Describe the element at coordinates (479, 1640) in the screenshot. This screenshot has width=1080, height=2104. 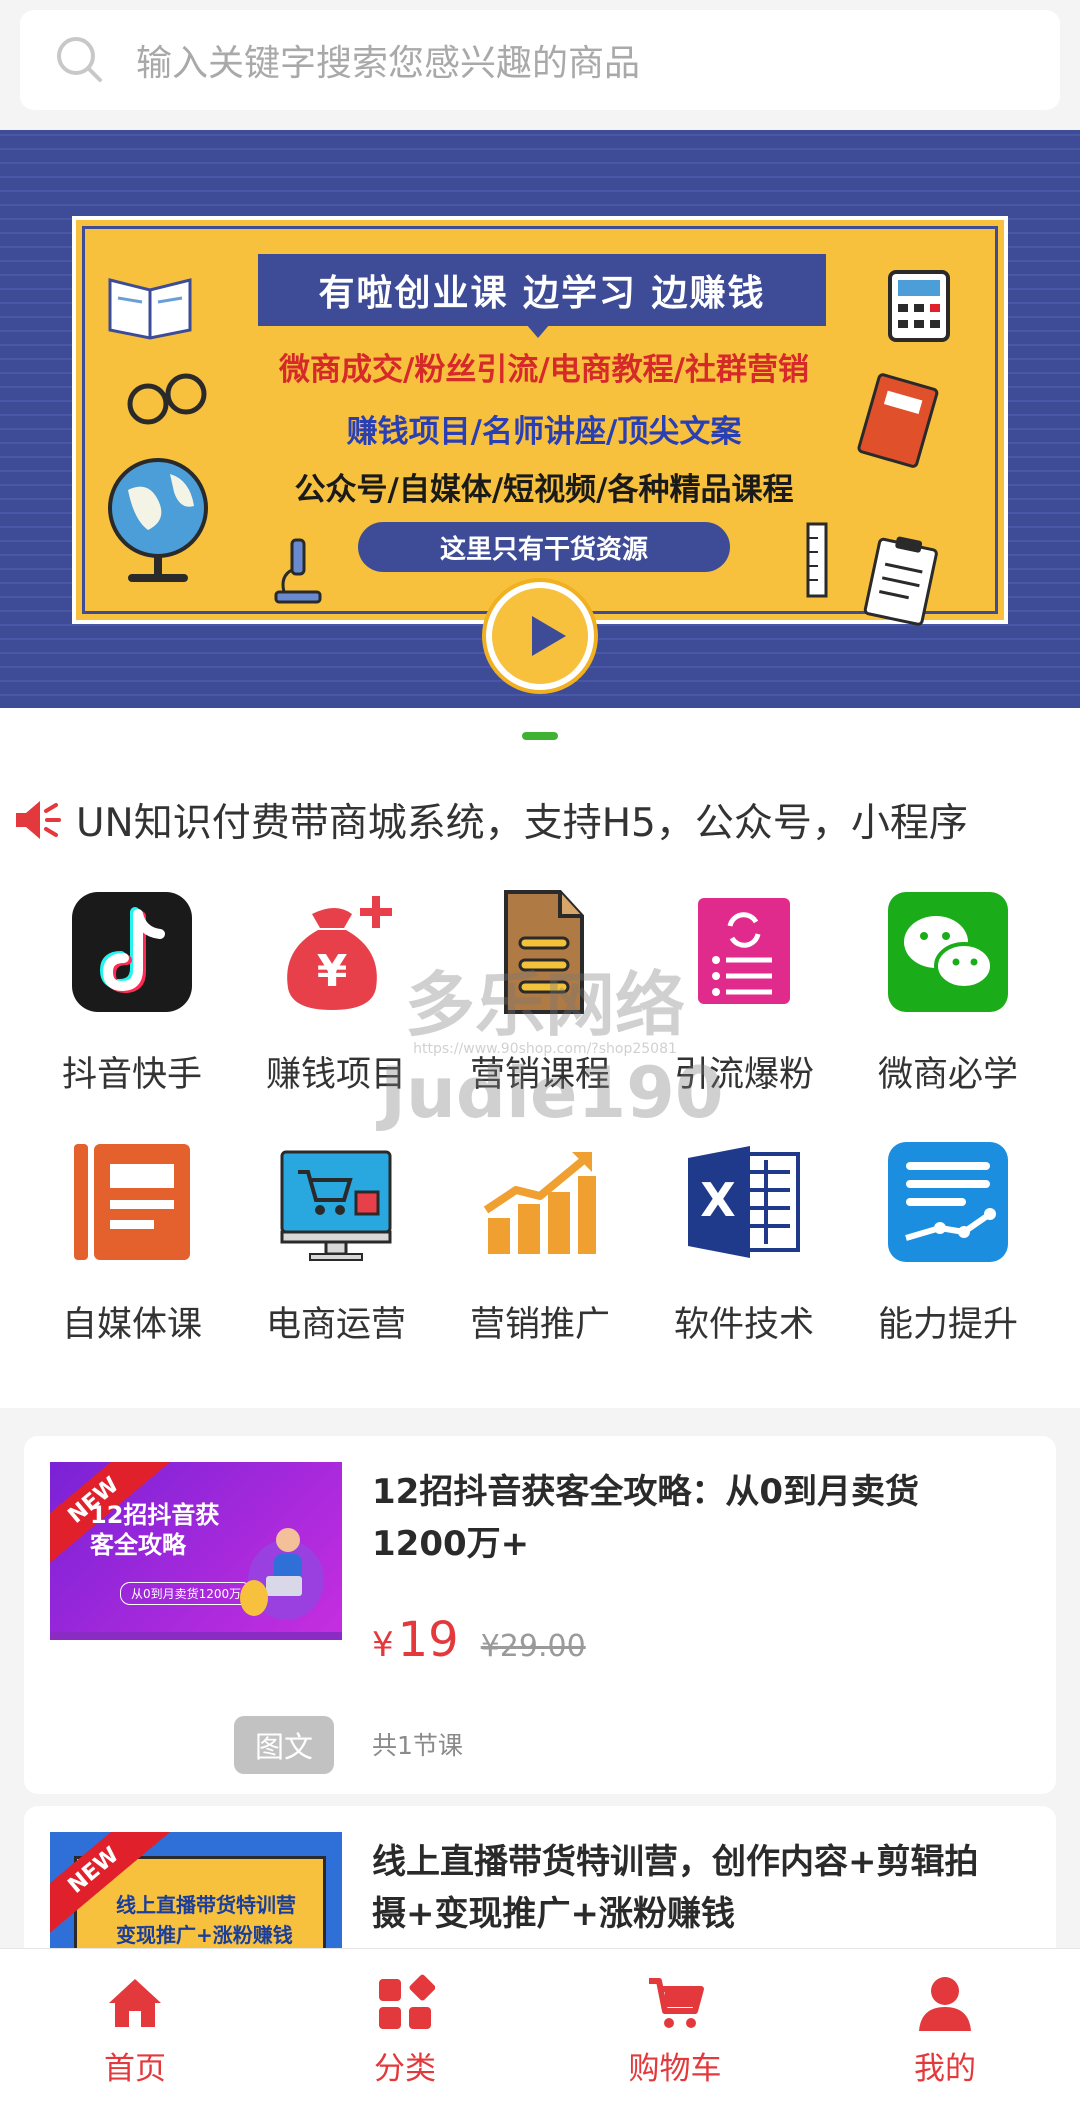
I see `price-row: ¥ 19 ¥29.00` at that location.